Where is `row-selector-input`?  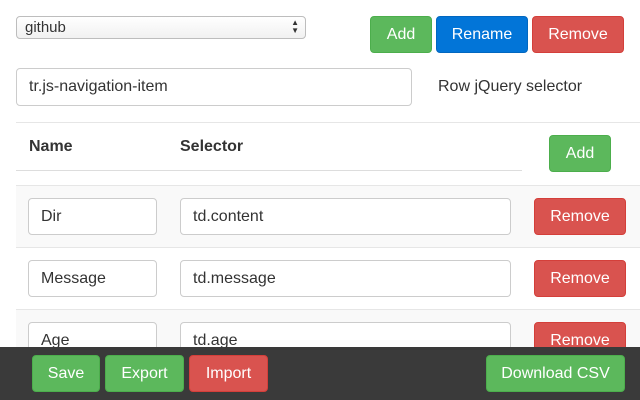 row-selector-input is located at coordinates (214, 87).